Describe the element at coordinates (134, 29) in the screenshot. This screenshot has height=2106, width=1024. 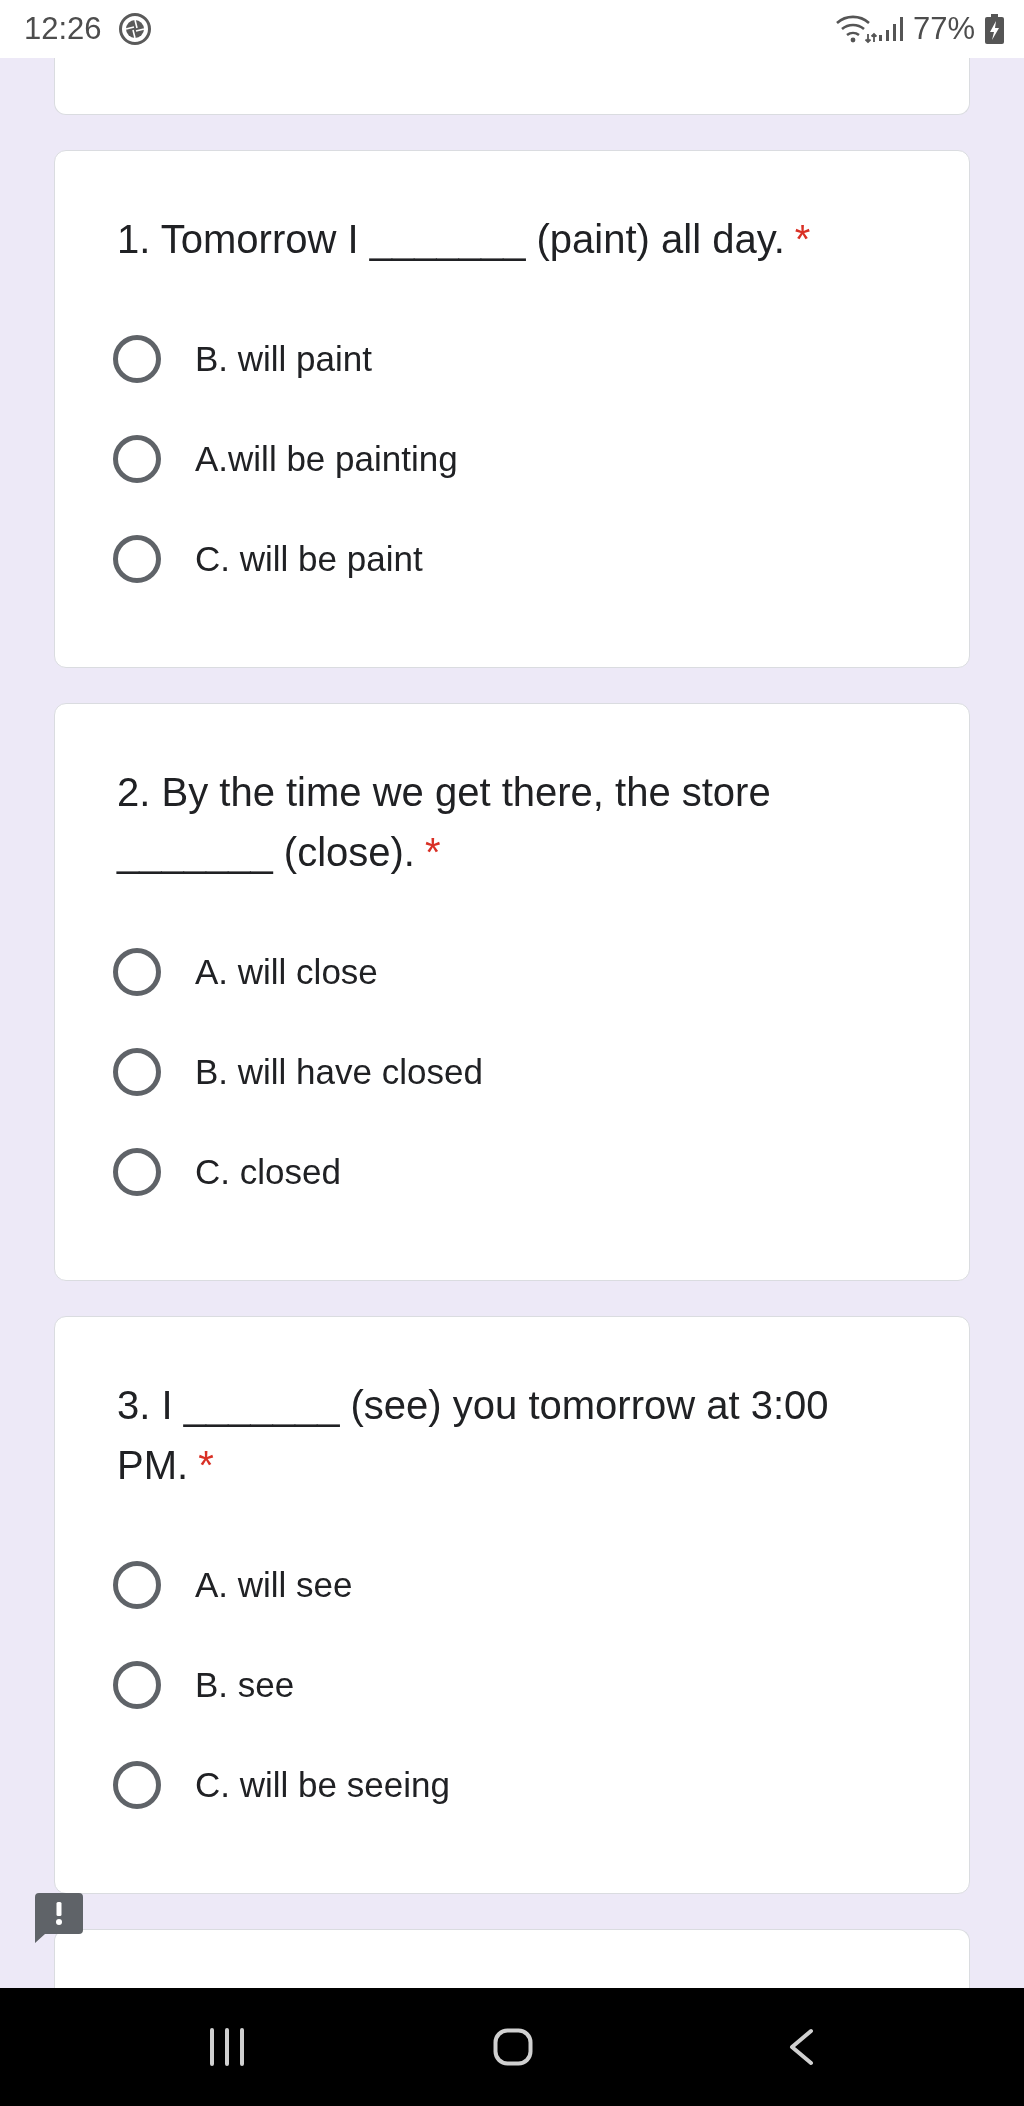
I see `aperture-icon` at that location.